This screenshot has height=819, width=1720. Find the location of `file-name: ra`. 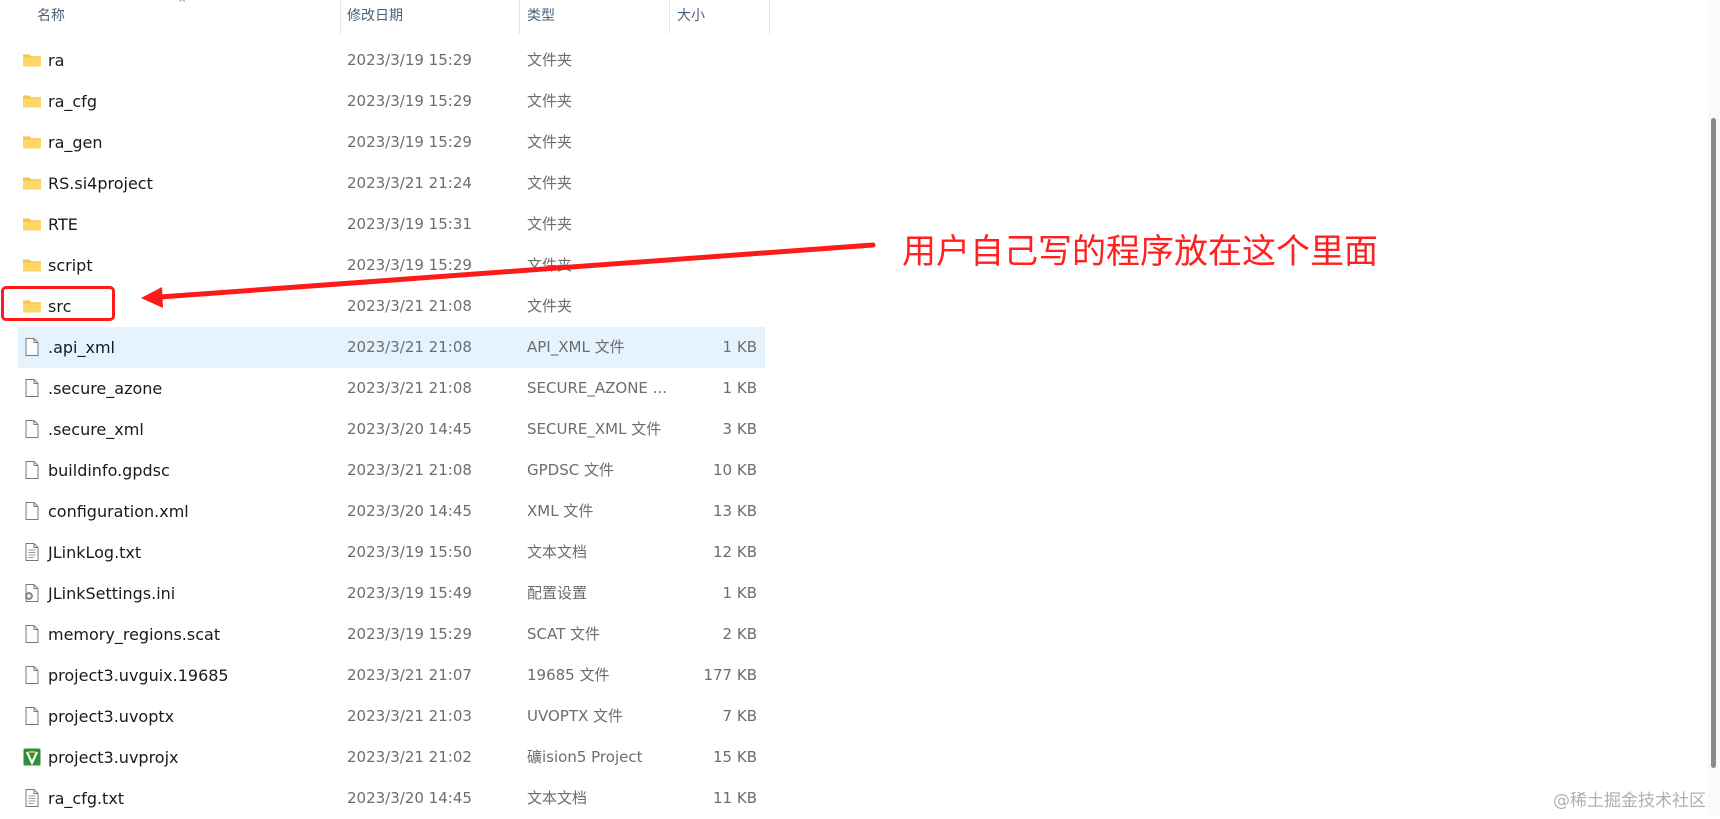

file-name: ra is located at coordinates (56, 60).